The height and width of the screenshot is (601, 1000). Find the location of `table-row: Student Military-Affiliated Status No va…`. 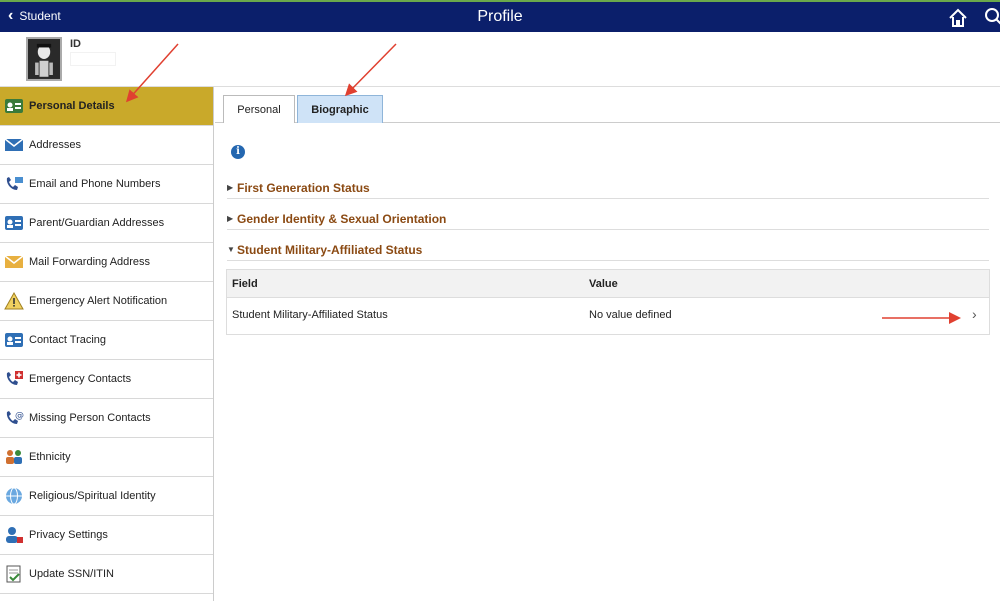

table-row: Student Military-Affiliated Status No va… is located at coordinates (608, 316).